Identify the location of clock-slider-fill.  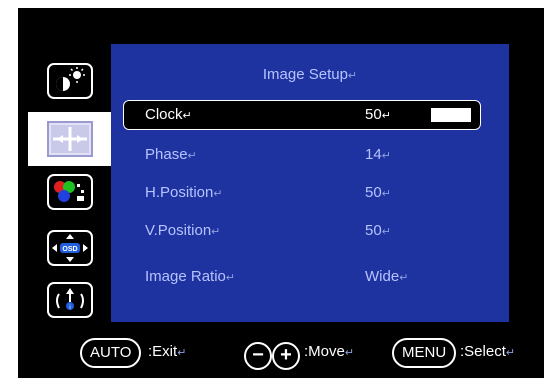
(411, 115).